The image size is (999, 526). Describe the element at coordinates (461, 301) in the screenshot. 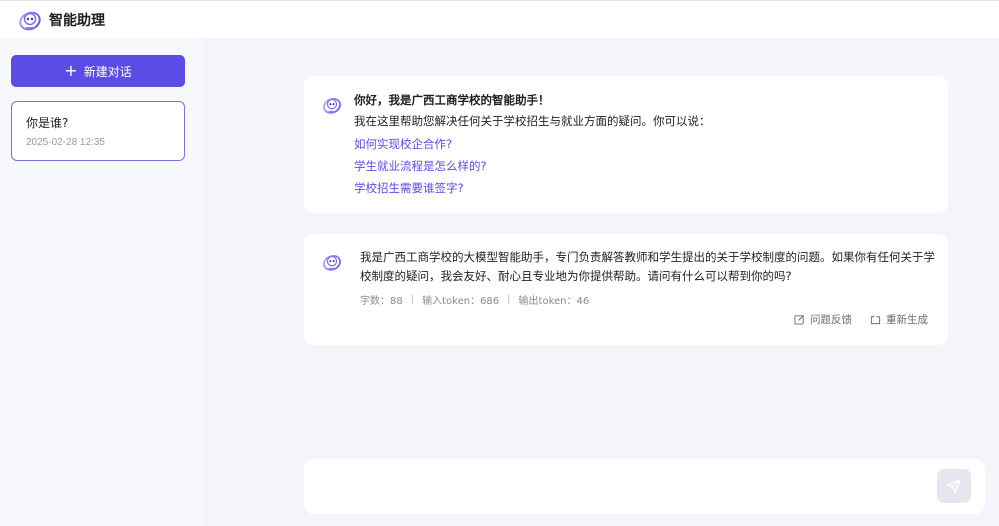

I see `input-token-count: 输入token：686` at that location.